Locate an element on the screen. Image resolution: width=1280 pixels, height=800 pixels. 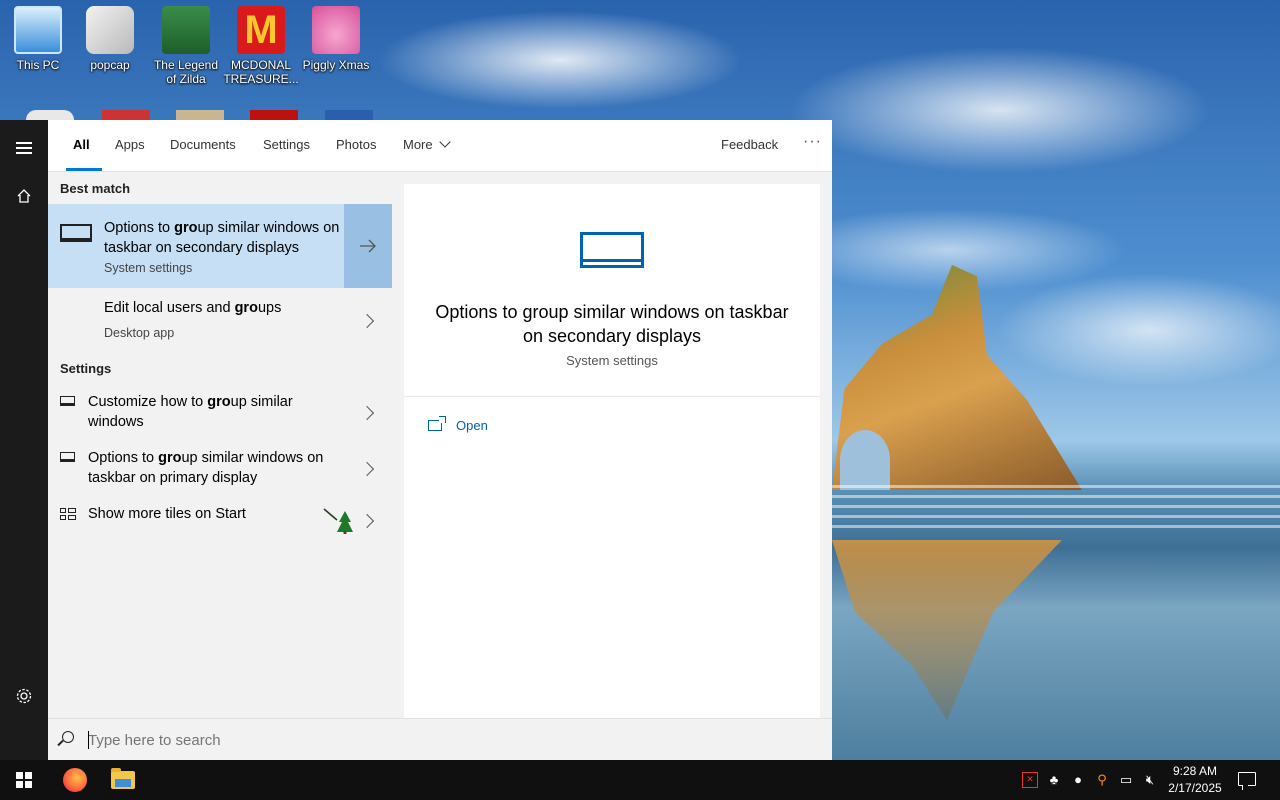
pig-icon is located at coordinates (336, 30).